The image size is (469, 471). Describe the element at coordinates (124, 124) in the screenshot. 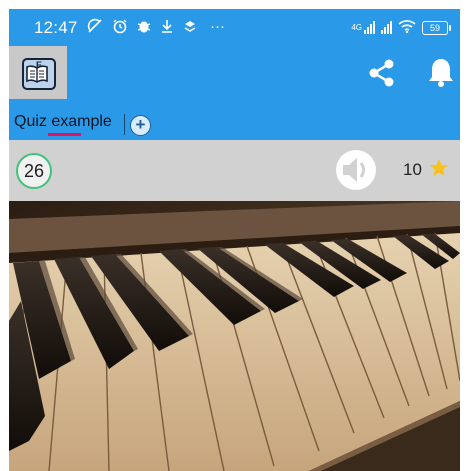

I see `tab-divider` at that location.